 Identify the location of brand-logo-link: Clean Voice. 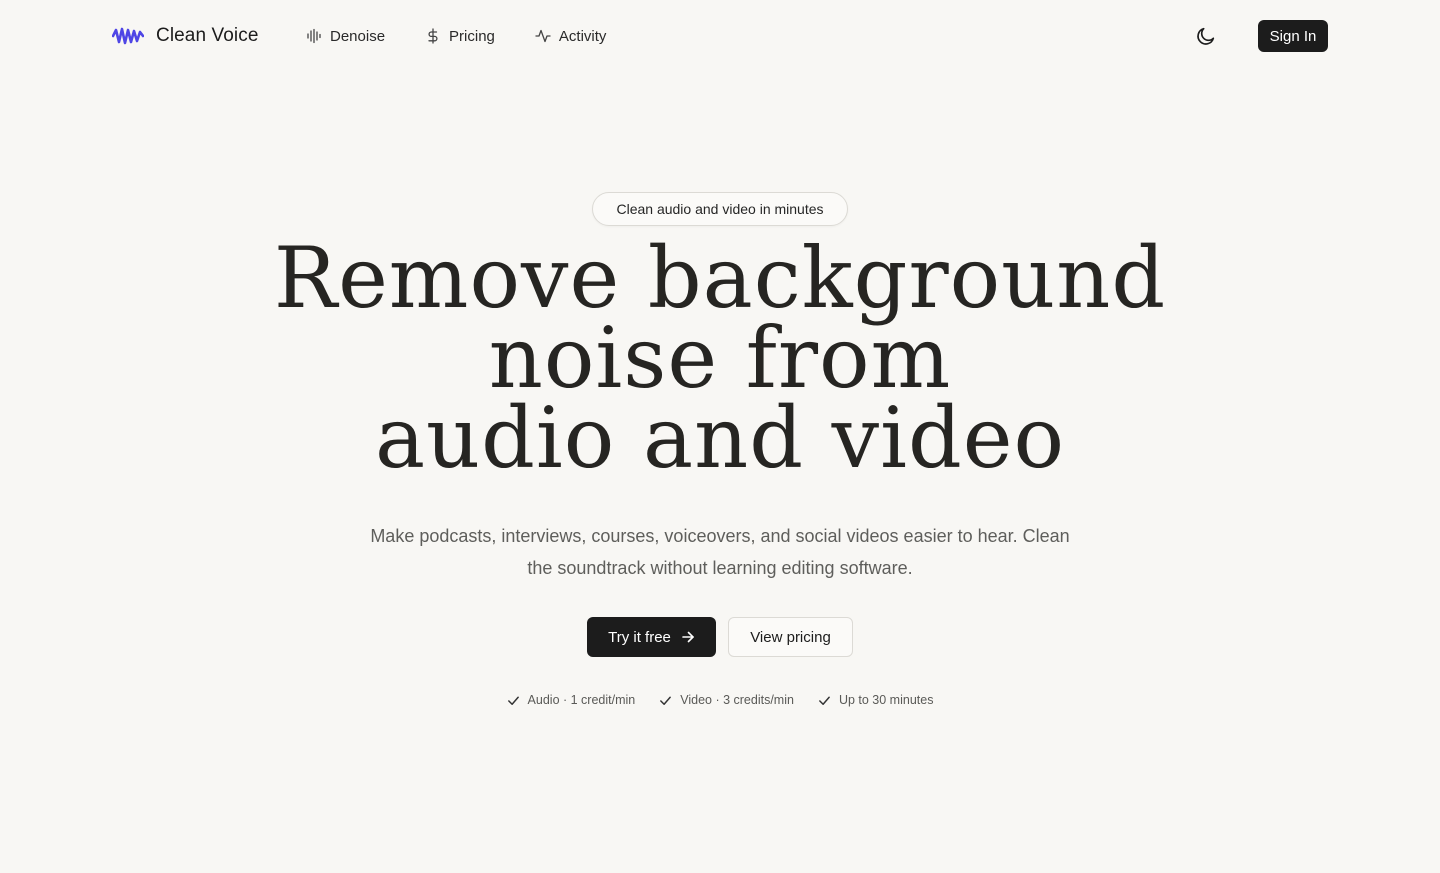
(185, 36).